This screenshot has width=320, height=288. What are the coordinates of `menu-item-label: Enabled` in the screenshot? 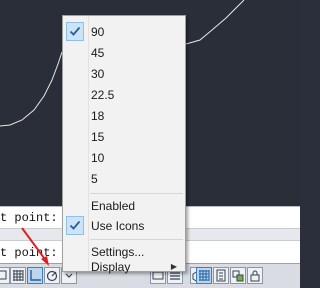 It's located at (113, 206).